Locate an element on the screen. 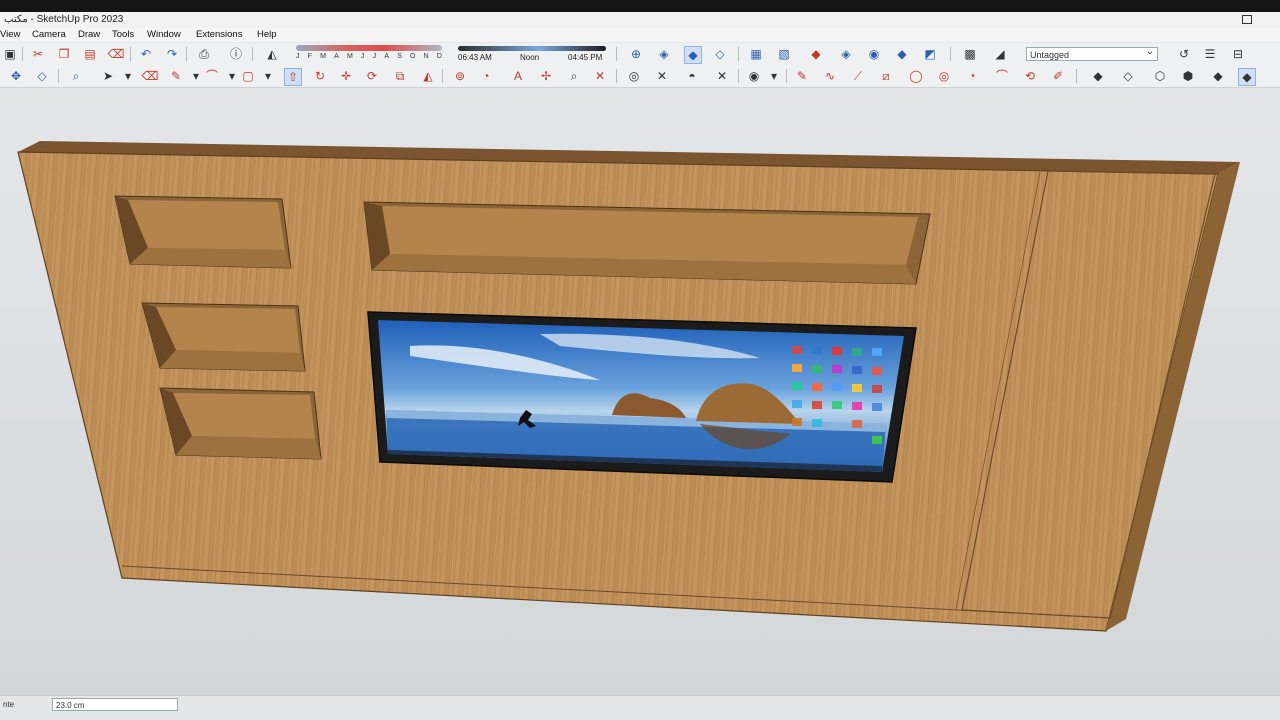  eraser-icon: ⌫ is located at coordinates (150, 76).